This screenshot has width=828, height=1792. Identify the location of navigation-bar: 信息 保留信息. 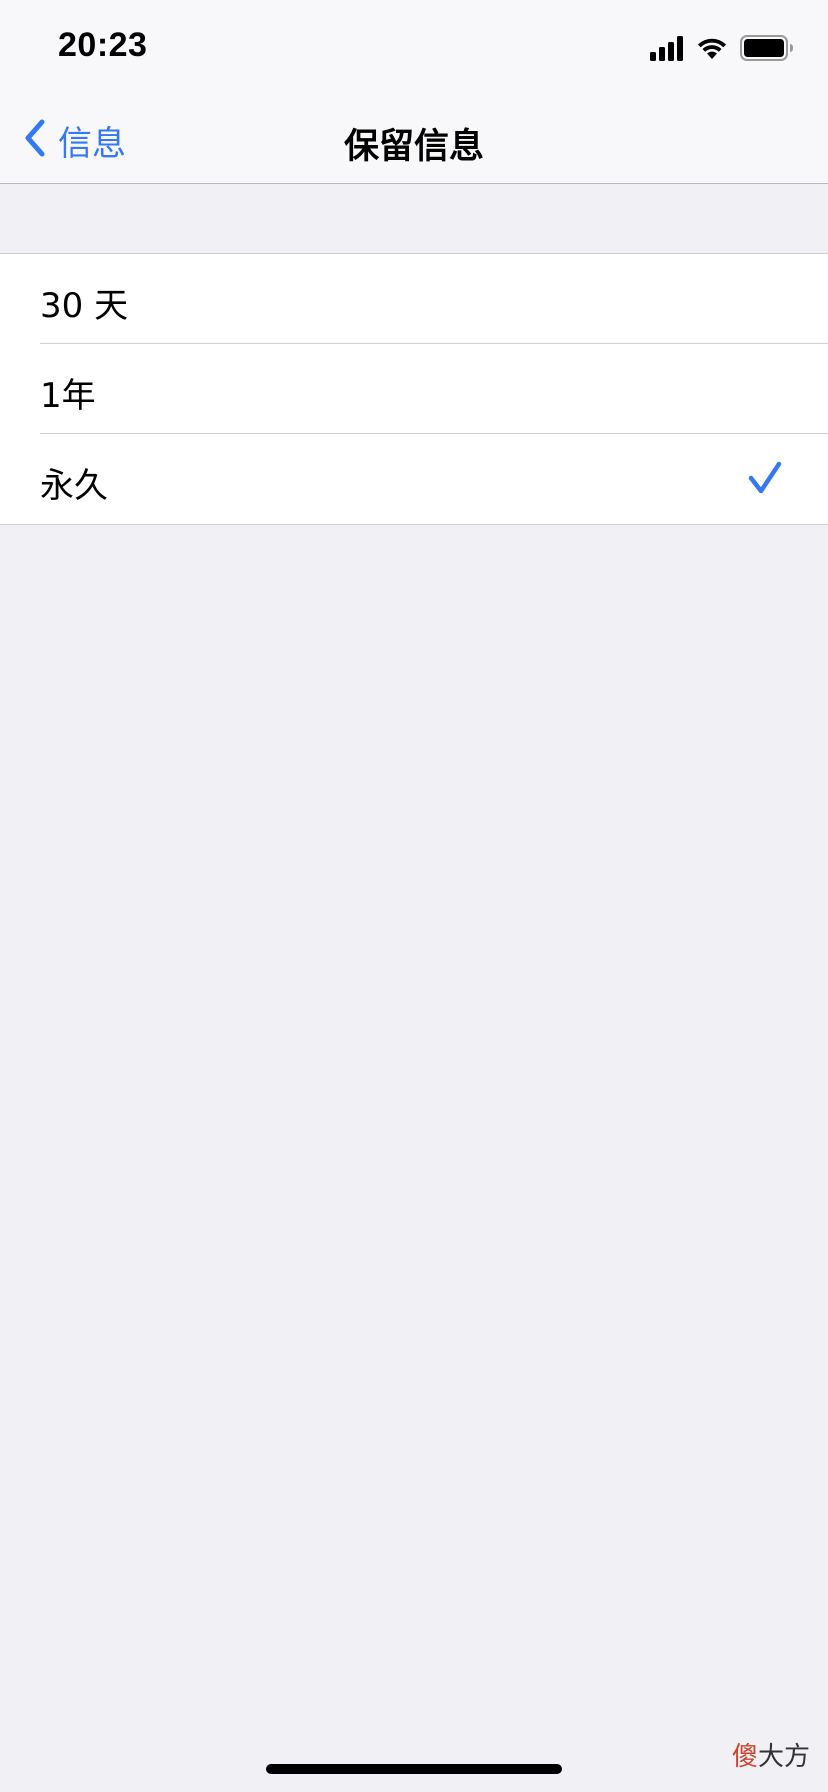
(414, 140).